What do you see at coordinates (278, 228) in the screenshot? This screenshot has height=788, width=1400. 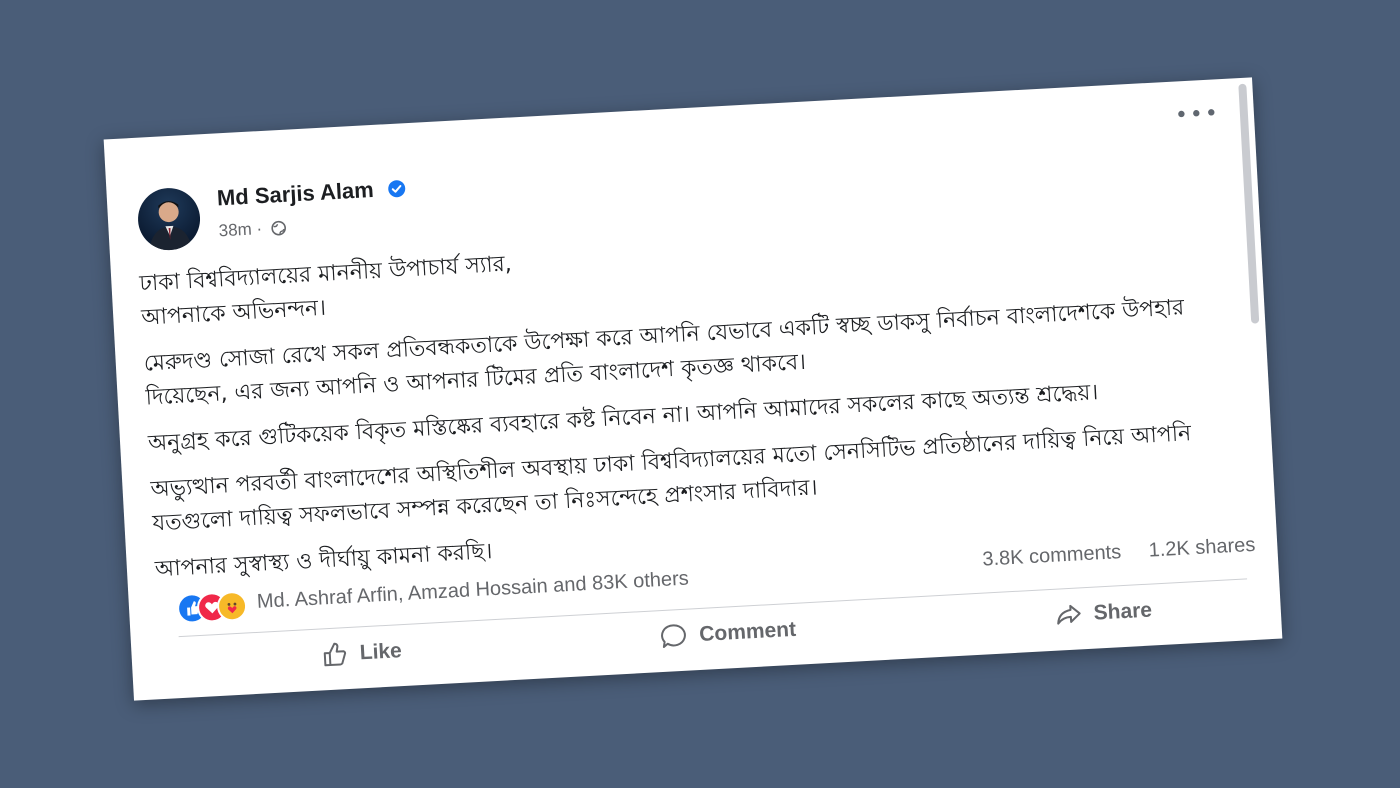 I see `globe-icon` at bounding box center [278, 228].